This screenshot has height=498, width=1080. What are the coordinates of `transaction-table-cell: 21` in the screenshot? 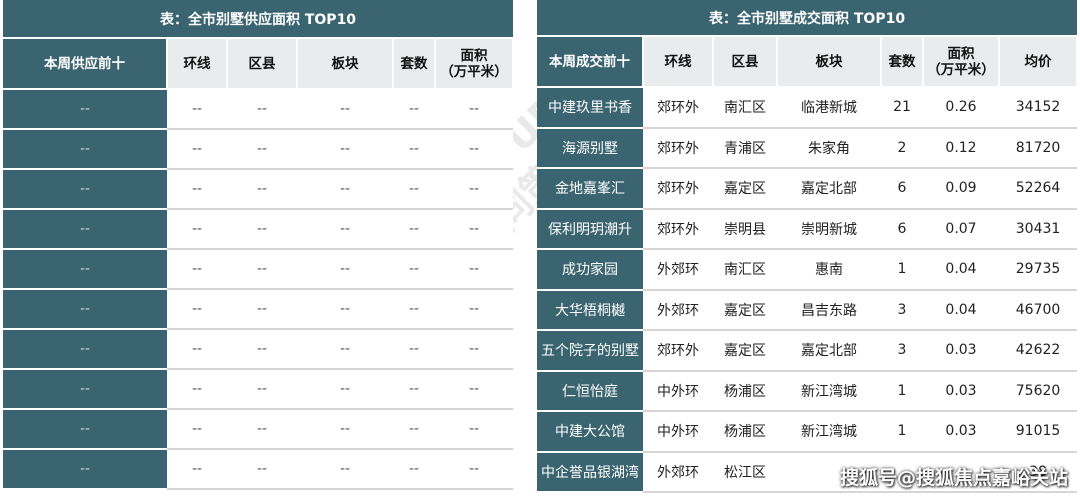 It's located at (902, 108).